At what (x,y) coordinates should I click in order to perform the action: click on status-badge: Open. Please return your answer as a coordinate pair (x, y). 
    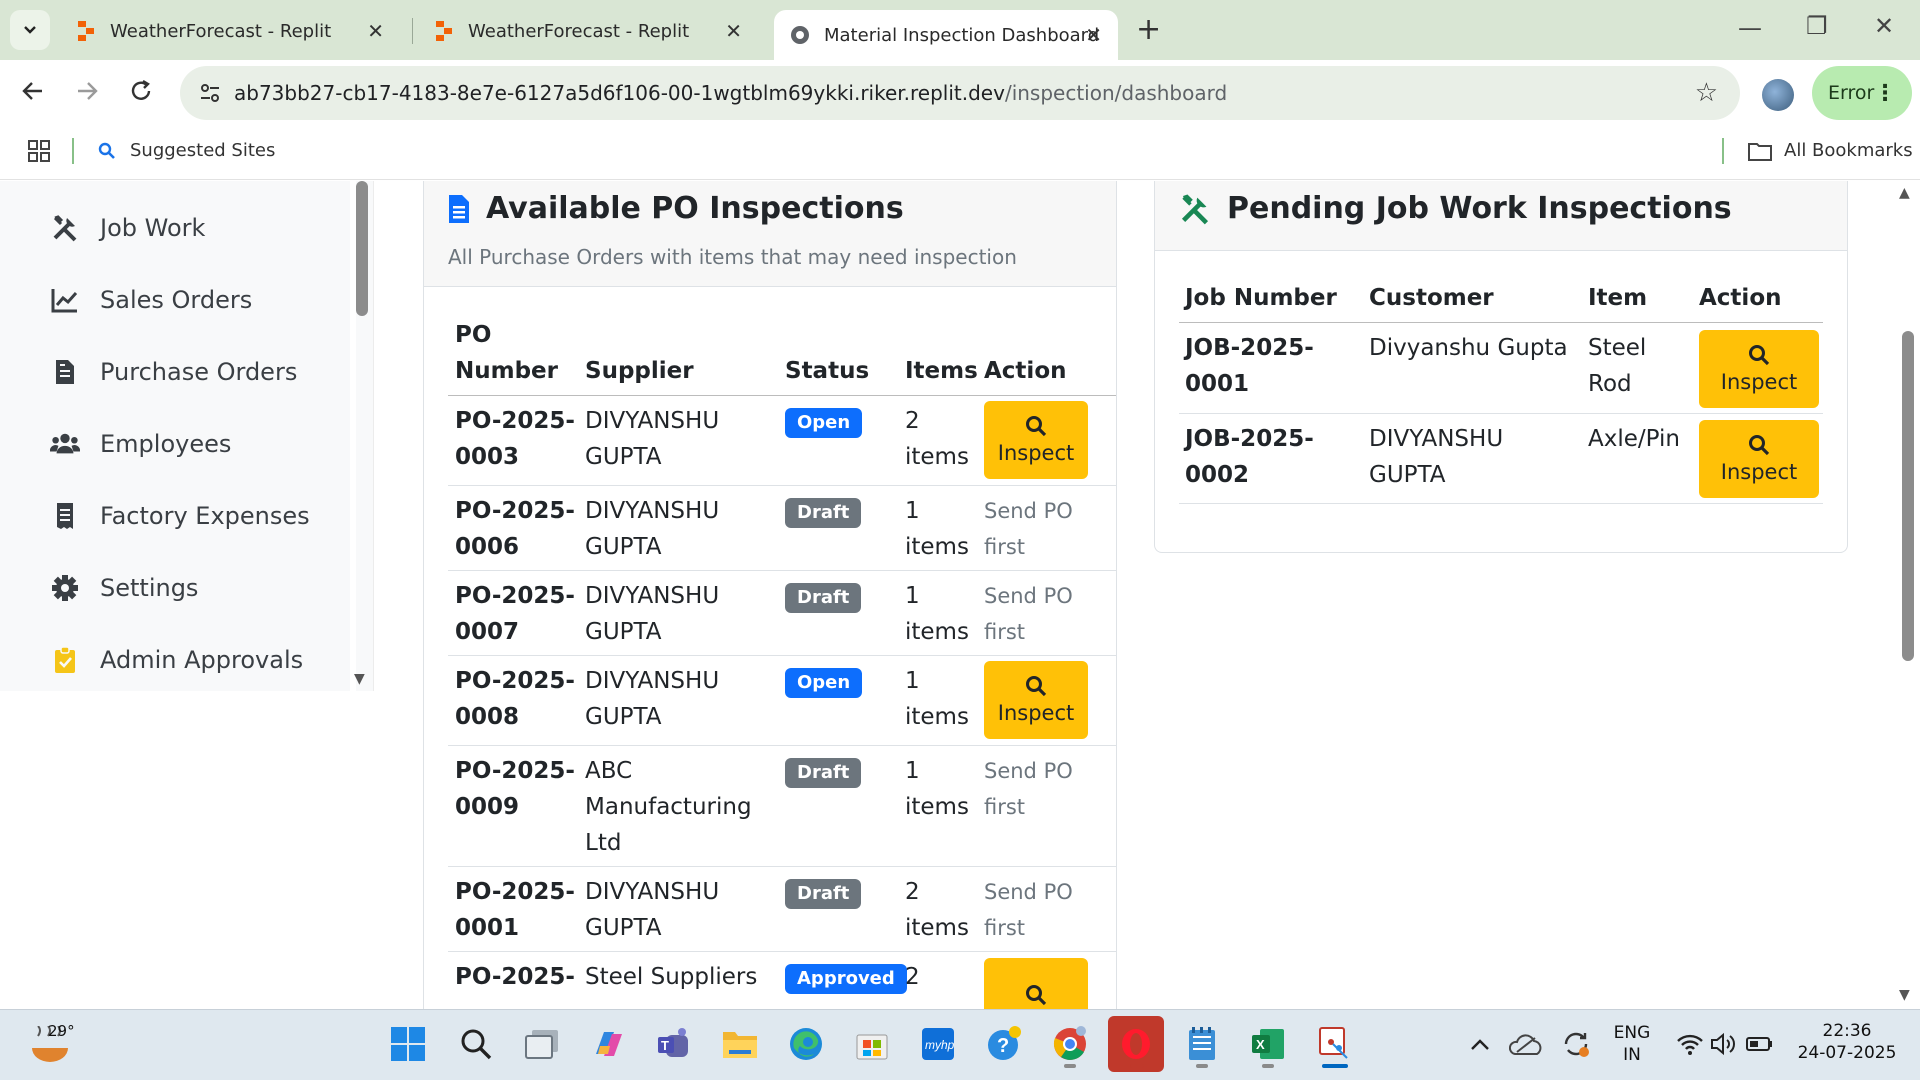
    Looking at the image, I should click on (824, 683).